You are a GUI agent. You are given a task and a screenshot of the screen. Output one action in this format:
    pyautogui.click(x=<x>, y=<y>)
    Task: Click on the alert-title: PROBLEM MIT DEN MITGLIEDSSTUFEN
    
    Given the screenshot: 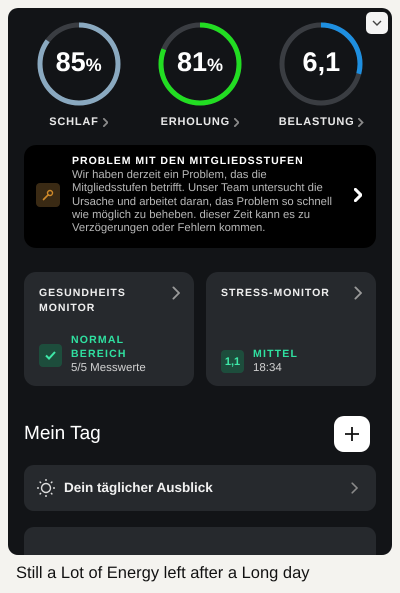 What is the action you would take?
    pyautogui.click(x=188, y=161)
    